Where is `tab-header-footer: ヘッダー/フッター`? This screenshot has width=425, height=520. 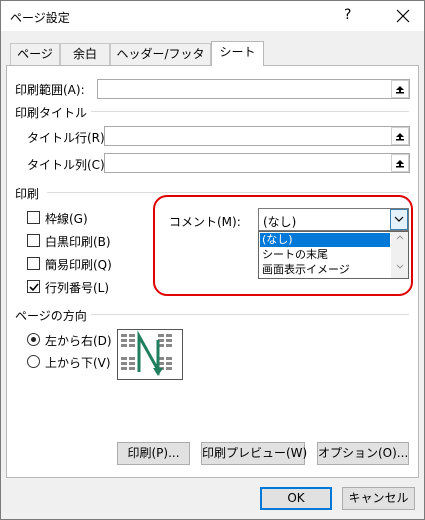
tab-header-footer: ヘッダー/フッター is located at coordinates (160, 62).